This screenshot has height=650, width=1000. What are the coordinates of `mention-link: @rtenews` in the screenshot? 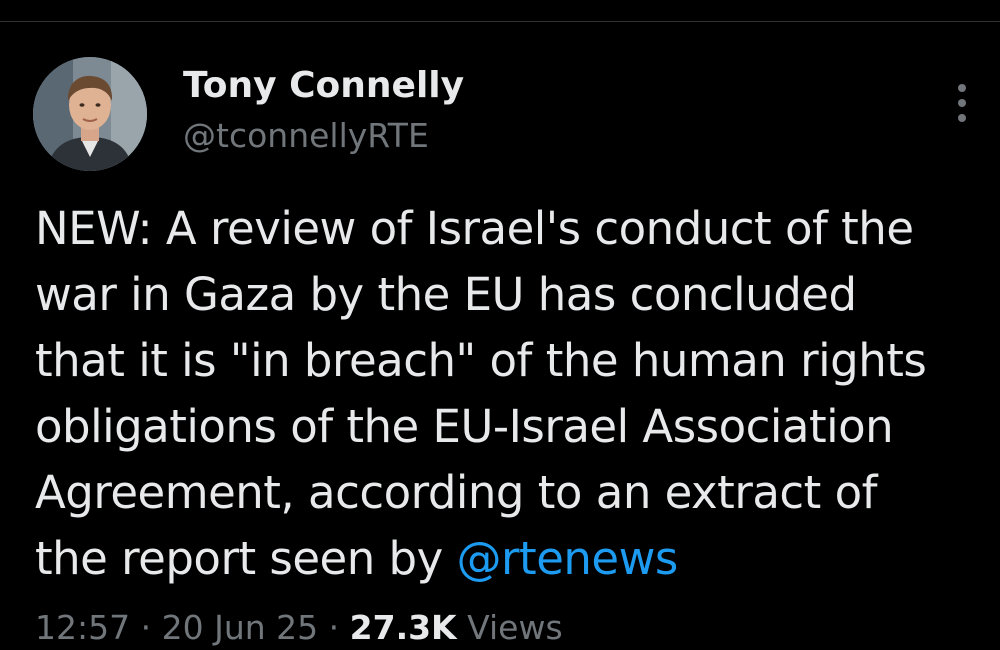 It's located at (568, 558).